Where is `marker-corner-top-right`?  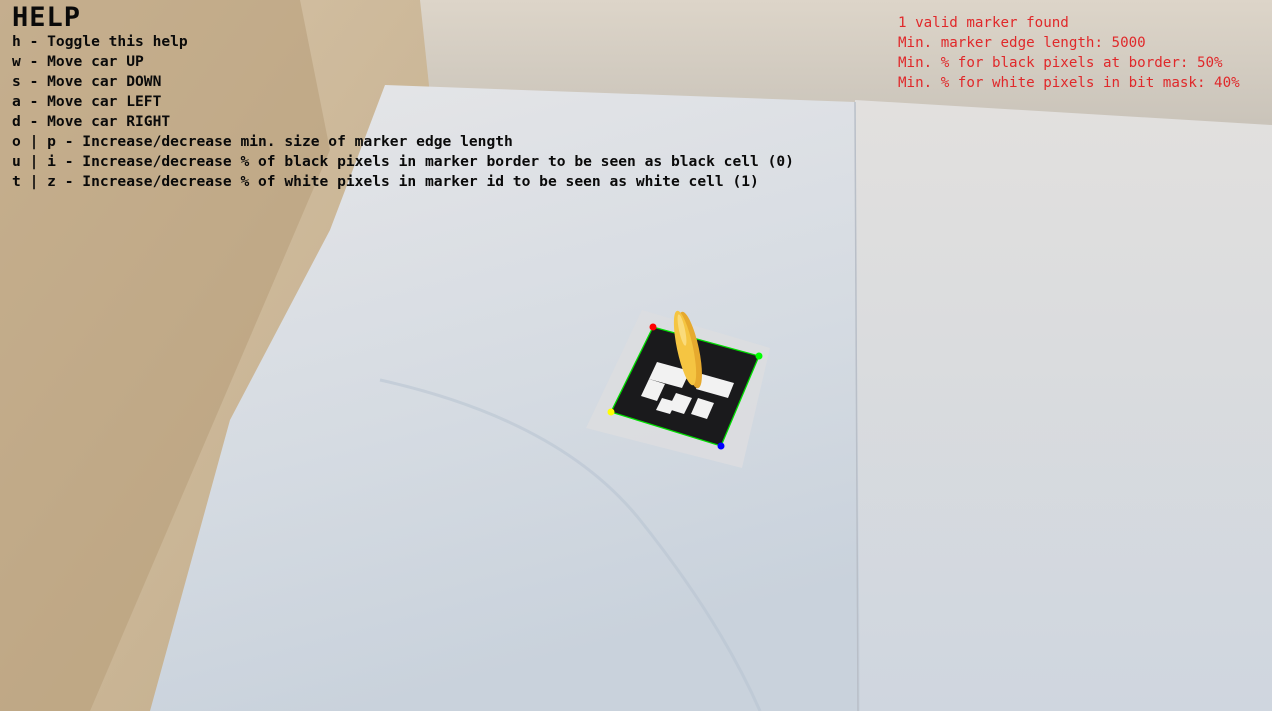
marker-corner-top-right is located at coordinates (759, 356).